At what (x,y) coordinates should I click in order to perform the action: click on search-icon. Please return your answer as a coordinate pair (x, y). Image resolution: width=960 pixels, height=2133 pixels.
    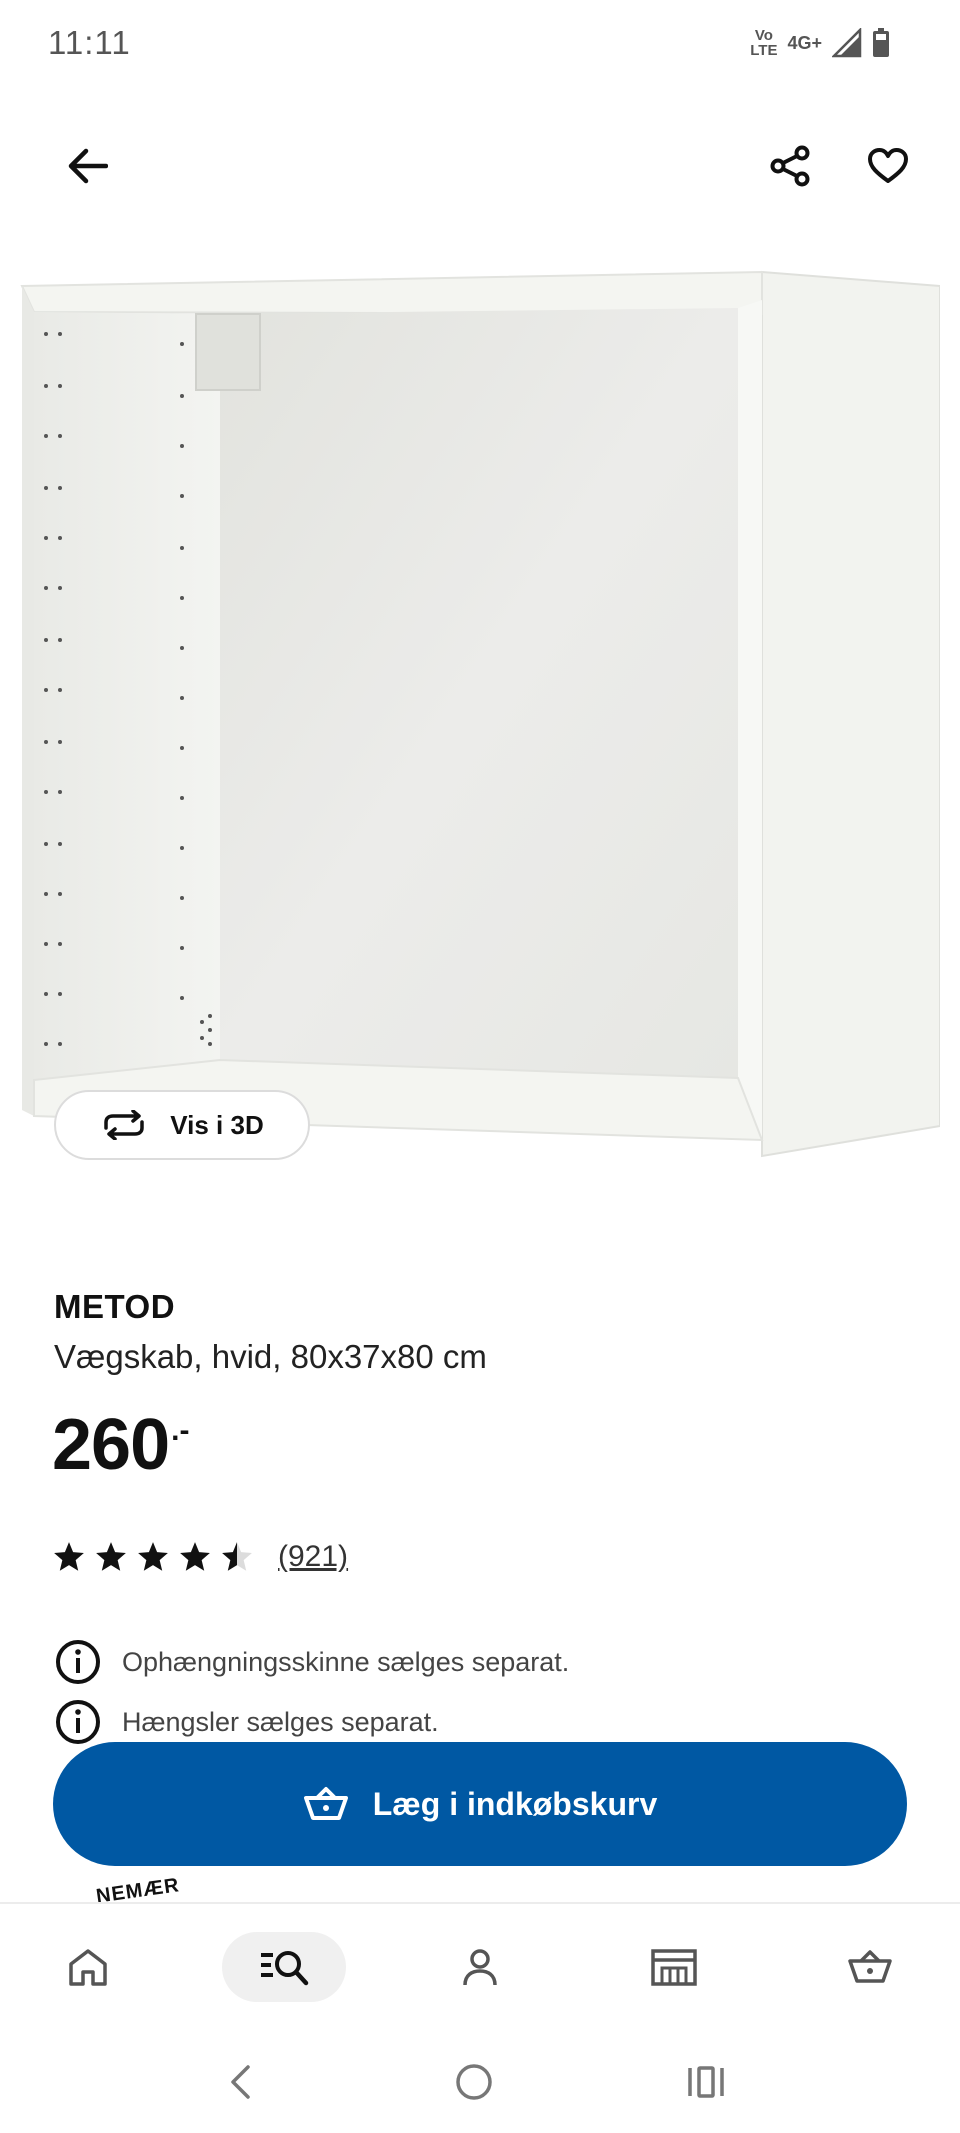
    Looking at the image, I should click on (285, 1968).